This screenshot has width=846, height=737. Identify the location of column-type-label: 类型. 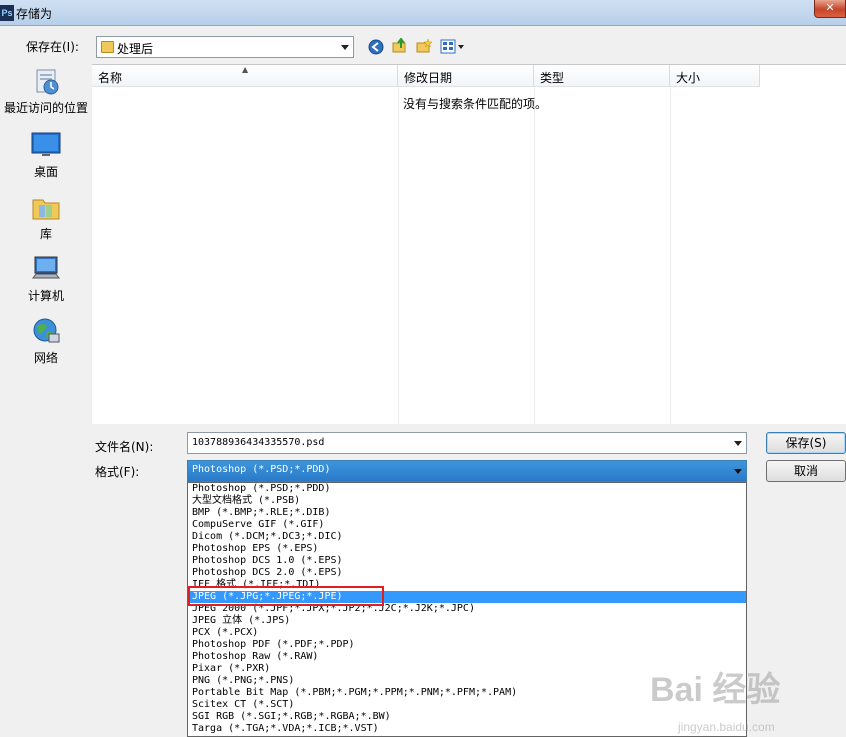
(552, 78).